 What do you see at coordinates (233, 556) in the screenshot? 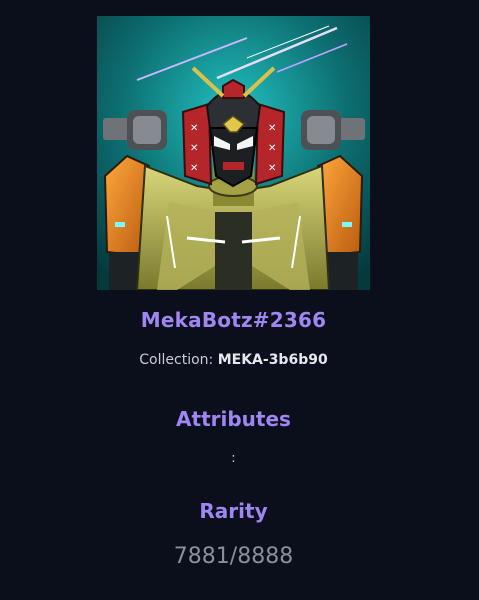
I see `rarity-value: 7881/8888` at bounding box center [233, 556].